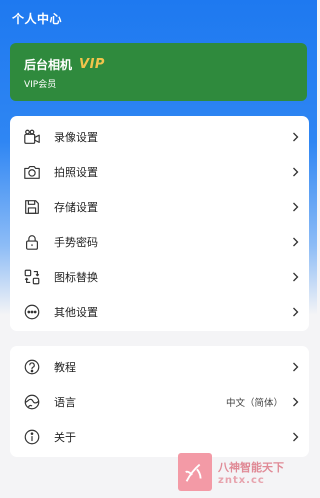 This screenshot has height=498, width=320. I want to click on menu-item-gesture-password: 手势密码, so click(159, 241).